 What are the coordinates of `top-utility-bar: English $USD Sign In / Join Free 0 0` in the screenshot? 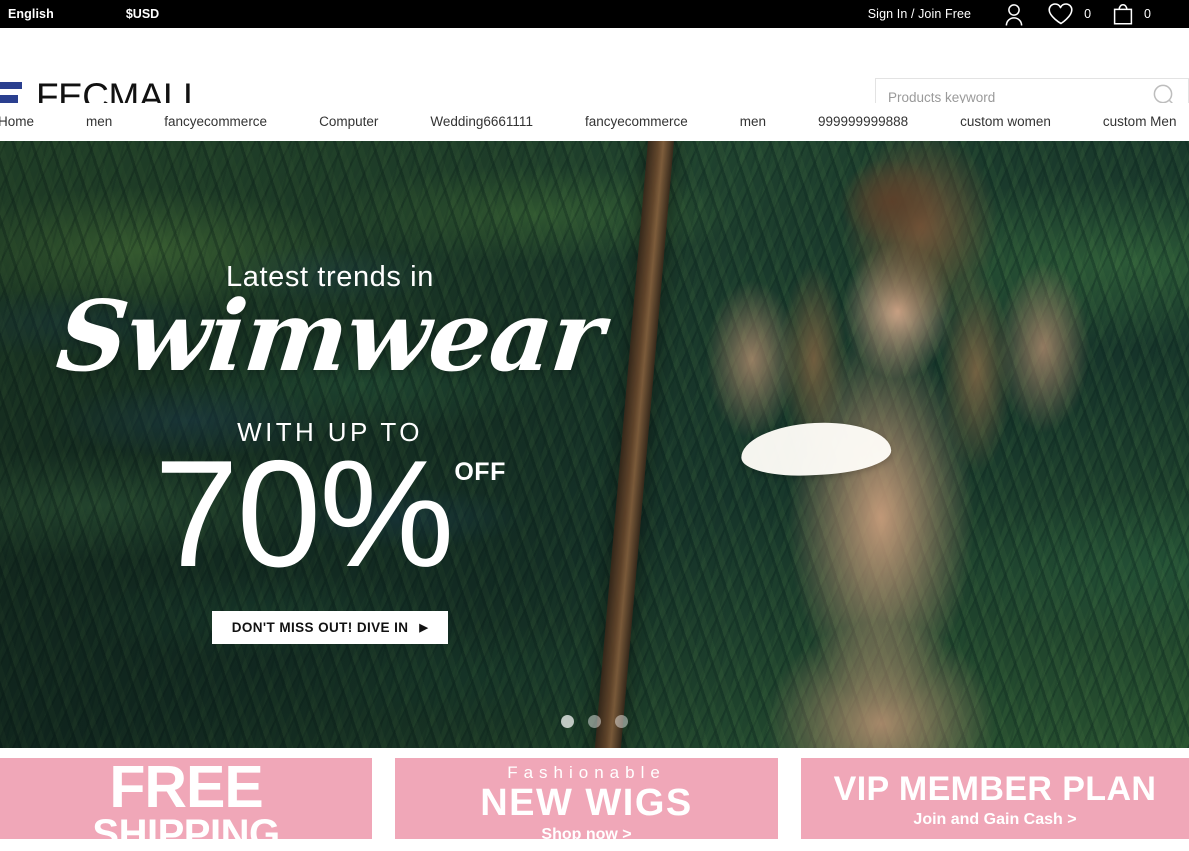 It's located at (594, 14).